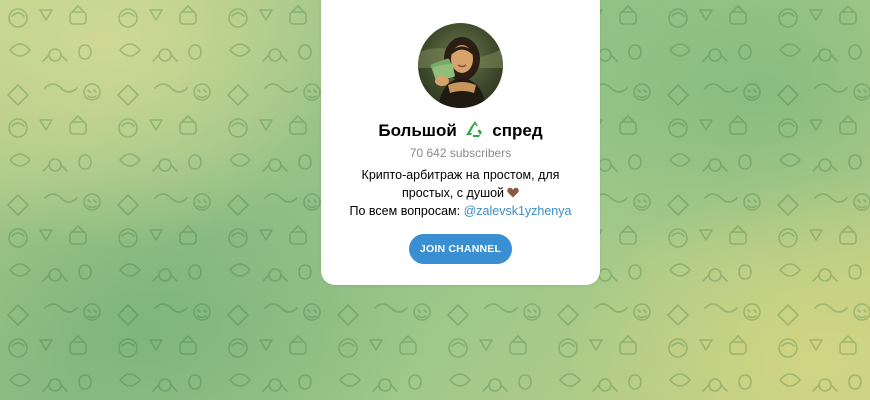 This screenshot has width=870, height=400. Describe the element at coordinates (473, 129) in the screenshot. I see `recycle-icon` at that location.